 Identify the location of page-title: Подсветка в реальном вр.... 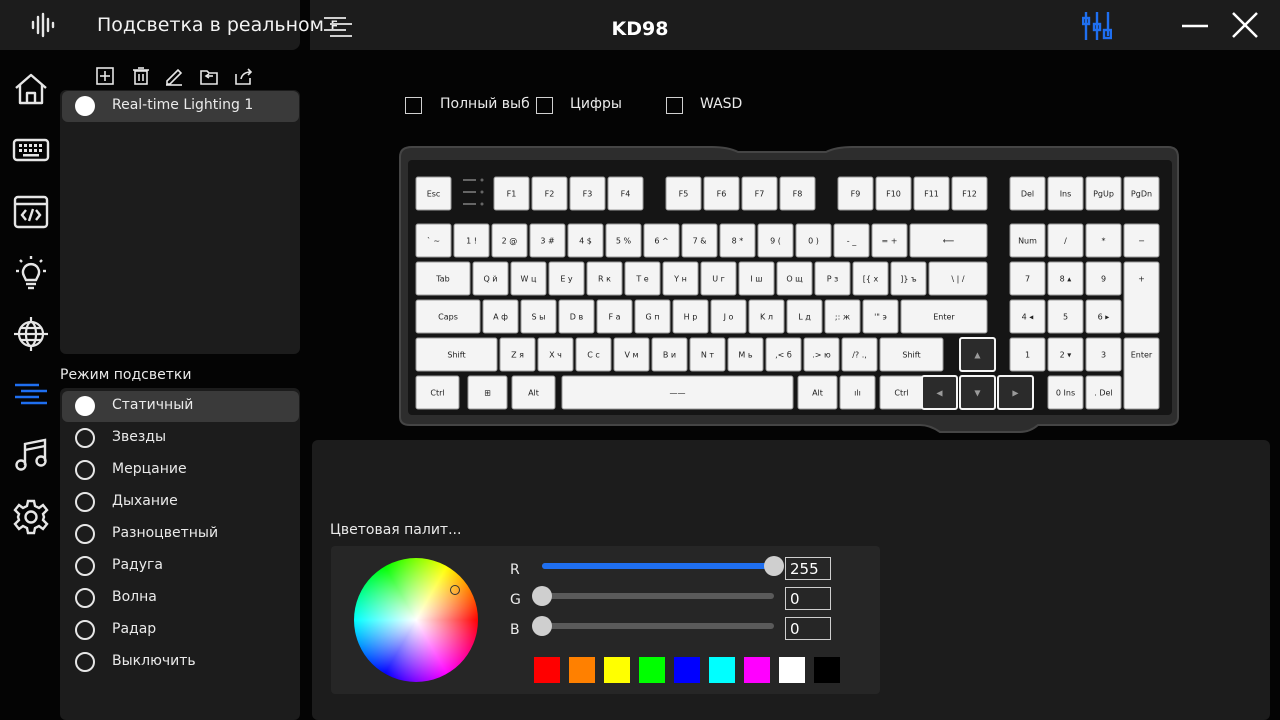
(217, 25).